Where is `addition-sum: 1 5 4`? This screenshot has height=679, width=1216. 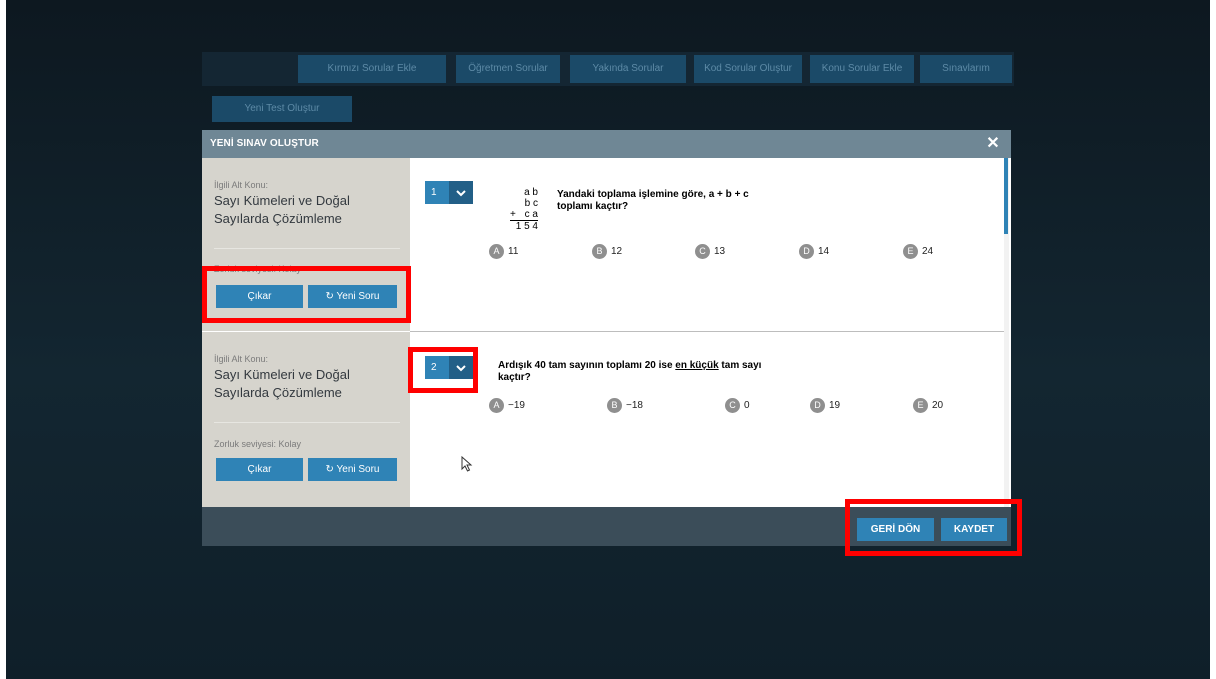 addition-sum: 1 5 4 is located at coordinates (526, 226).